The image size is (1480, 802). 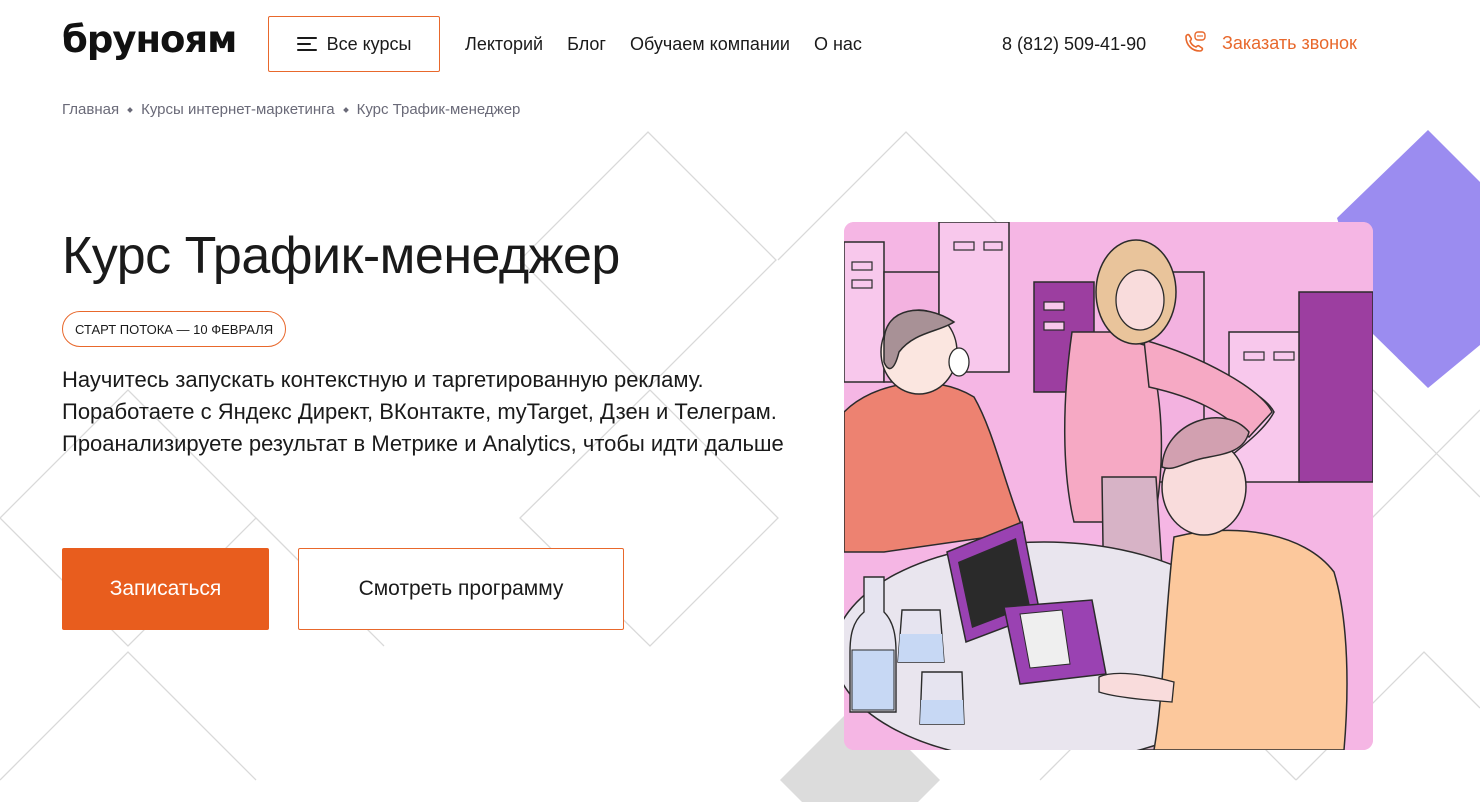 What do you see at coordinates (1289, 42) in the screenshot?
I see `callback-label: Заказать звонок` at bounding box center [1289, 42].